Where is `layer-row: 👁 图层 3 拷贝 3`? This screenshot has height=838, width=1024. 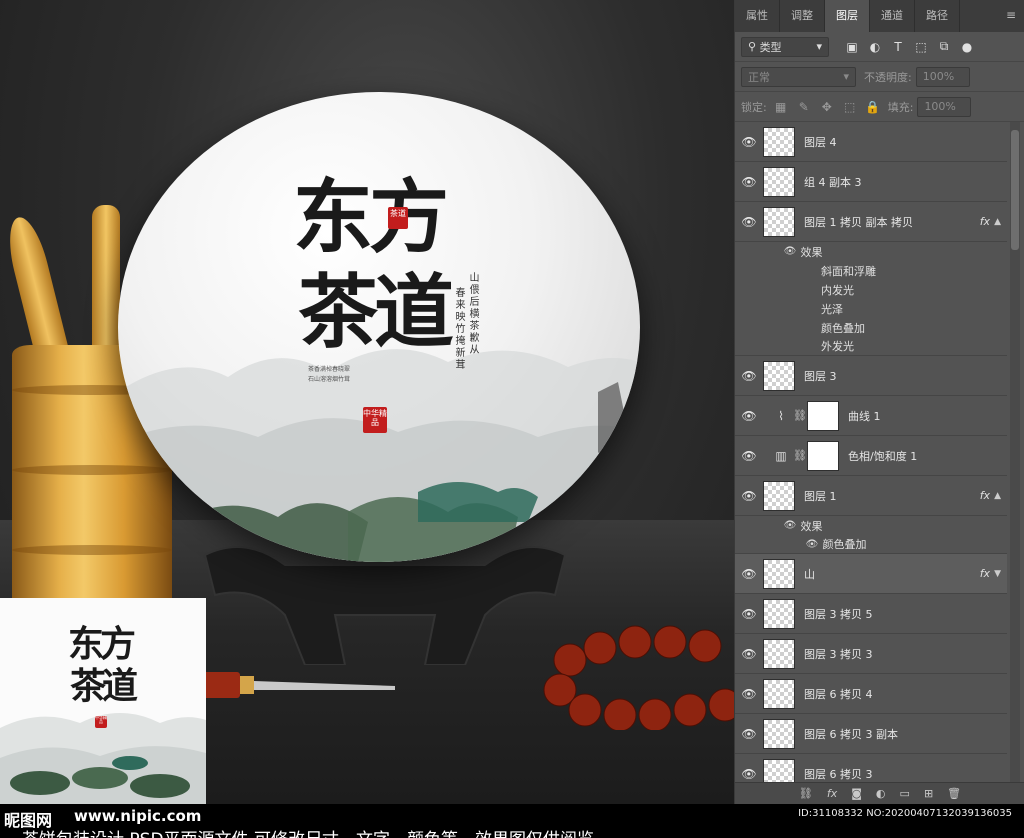
layer-row: 👁 图层 3 拷贝 3 is located at coordinates (871, 654).